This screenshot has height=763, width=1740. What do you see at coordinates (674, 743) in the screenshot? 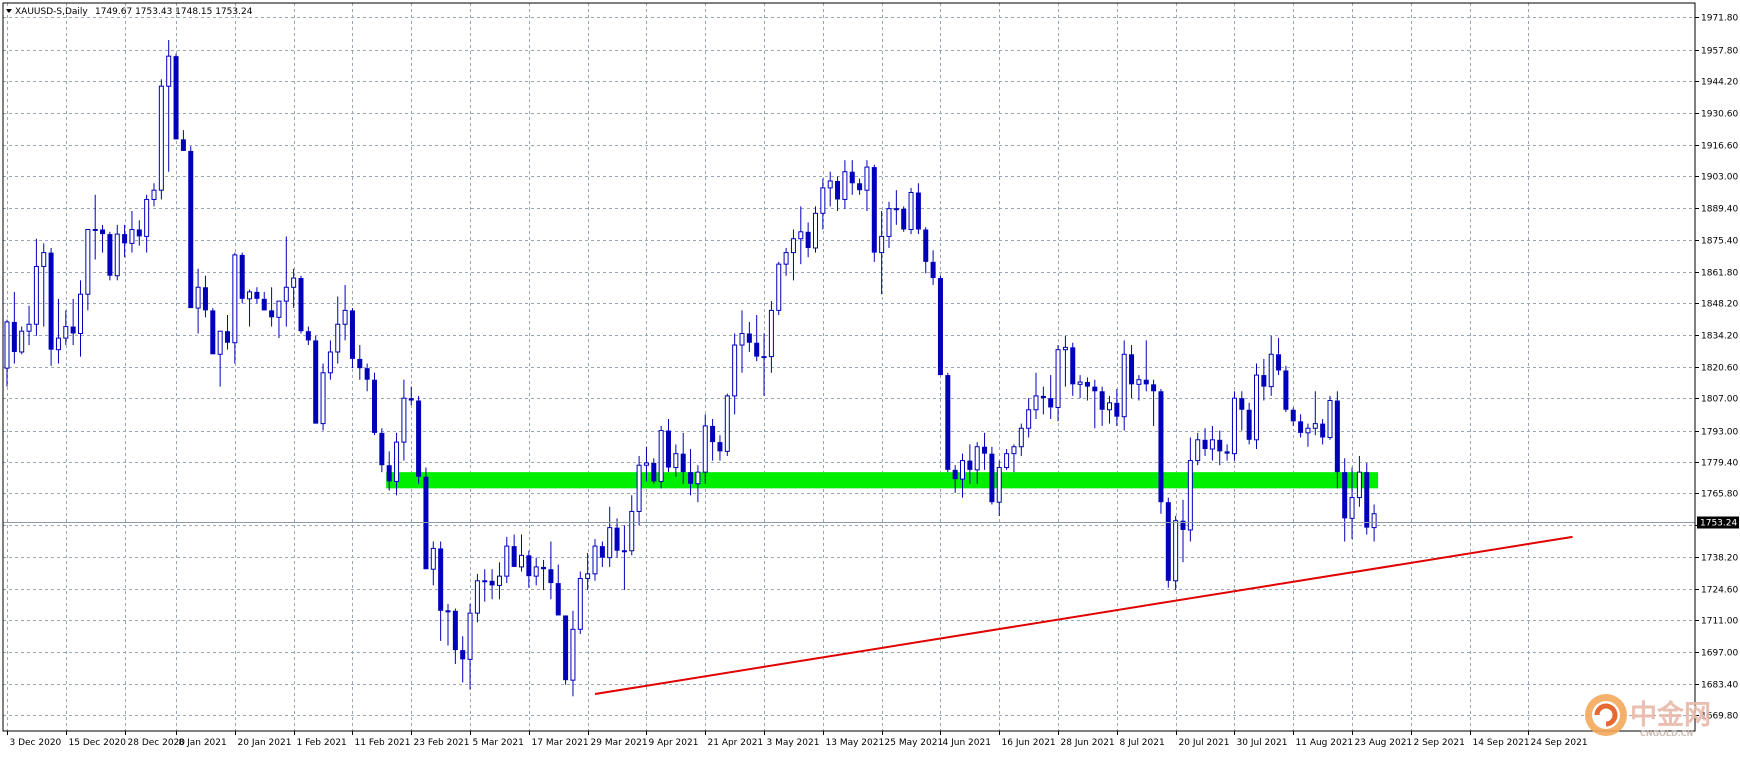
I see `time-tick-label: 9 Apr 2021` at bounding box center [674, 743].